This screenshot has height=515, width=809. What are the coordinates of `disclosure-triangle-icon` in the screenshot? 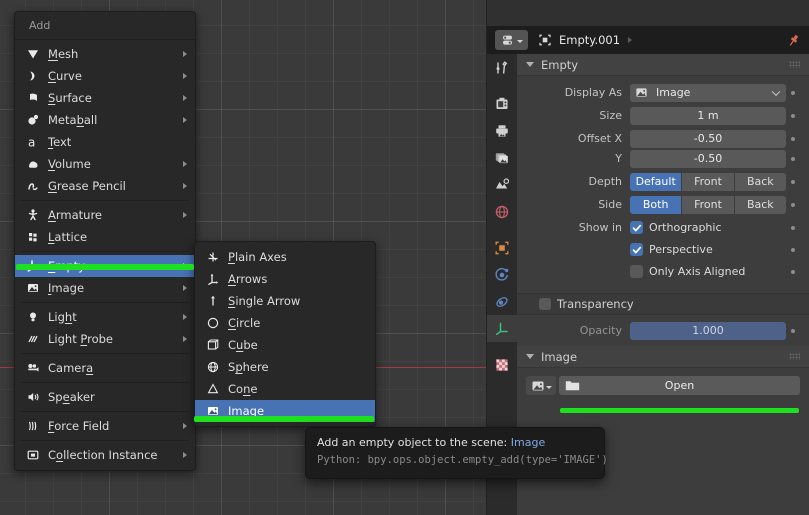 It's located at (530, 64).